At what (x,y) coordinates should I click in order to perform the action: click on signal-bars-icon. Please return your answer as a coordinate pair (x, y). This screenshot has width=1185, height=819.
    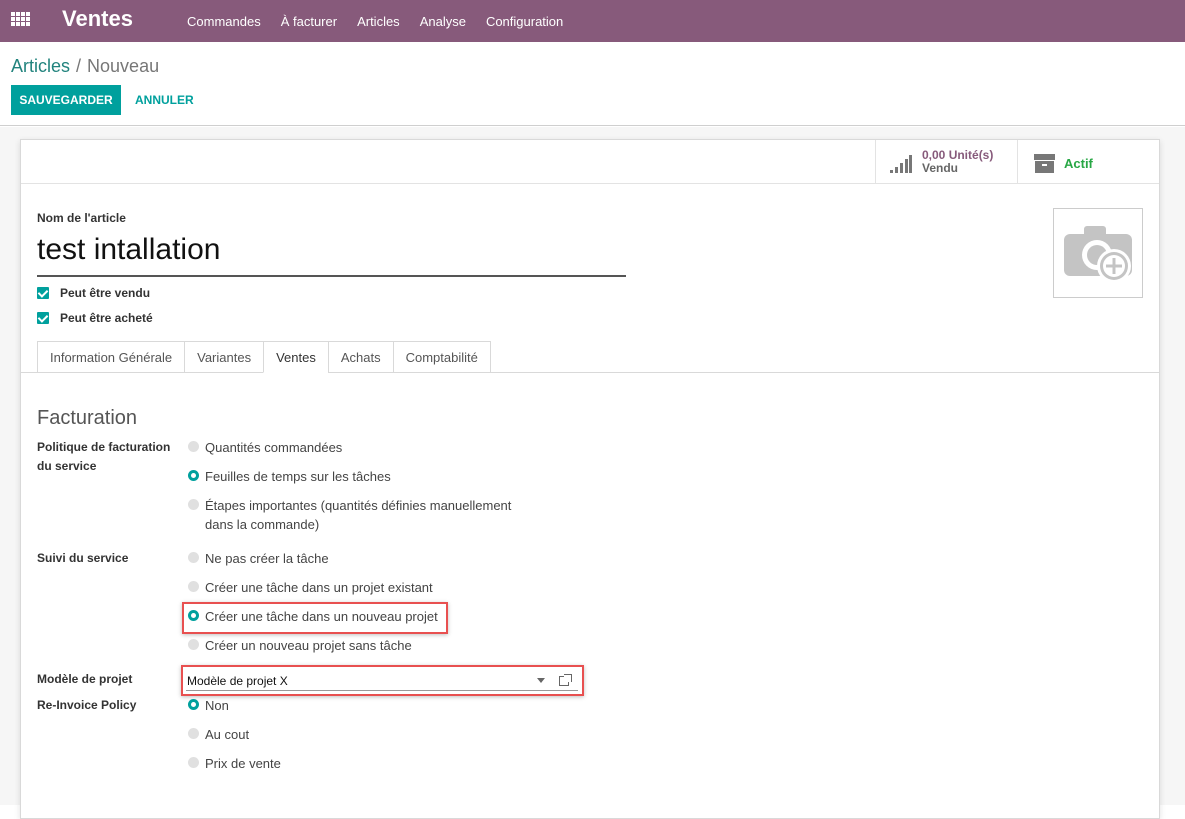
    Looking at the image, I should click on (901, 164).